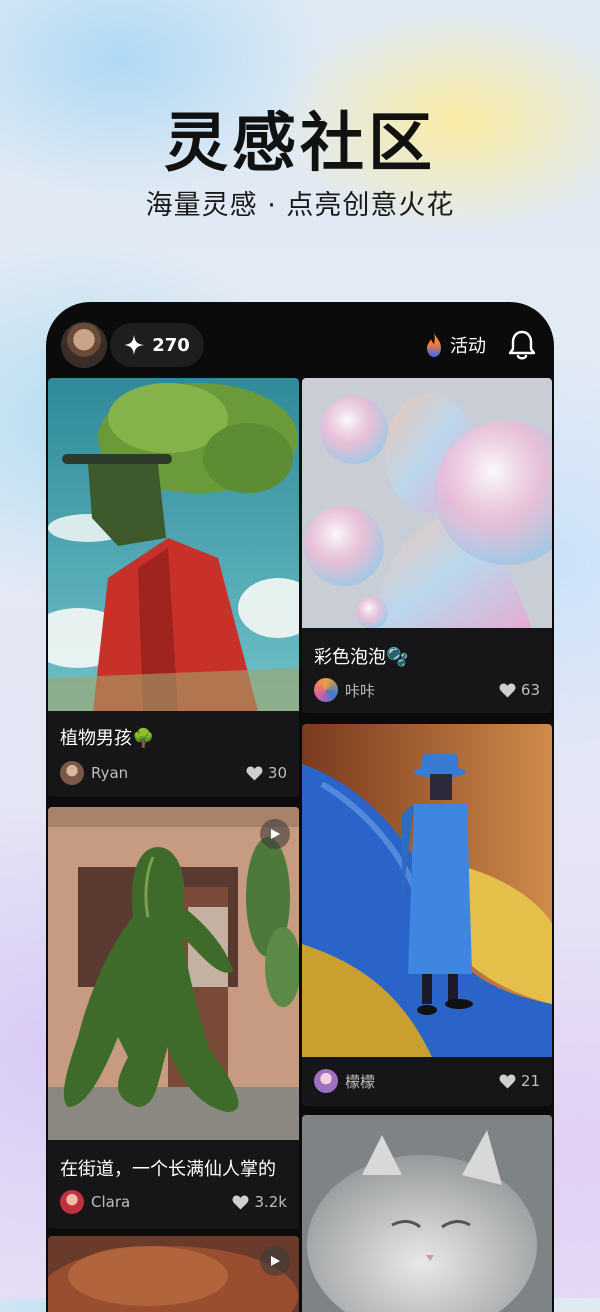 This screenshot has height=1312, width=600. What do you see at coordinates (270, 1202) in the screenshot?
I see `like-count: 3.2k` at bounding box center [270, 1202].